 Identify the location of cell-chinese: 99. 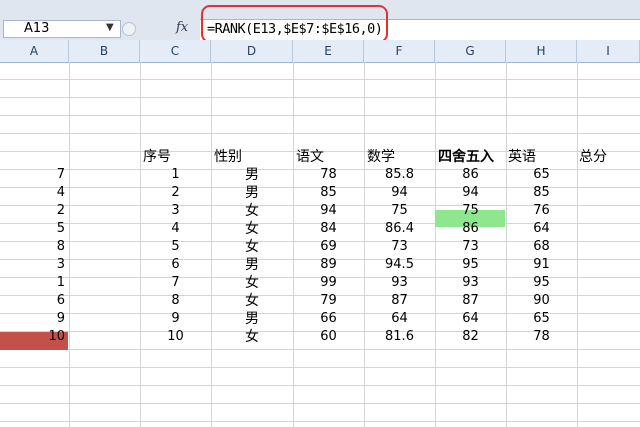
(328, 283).